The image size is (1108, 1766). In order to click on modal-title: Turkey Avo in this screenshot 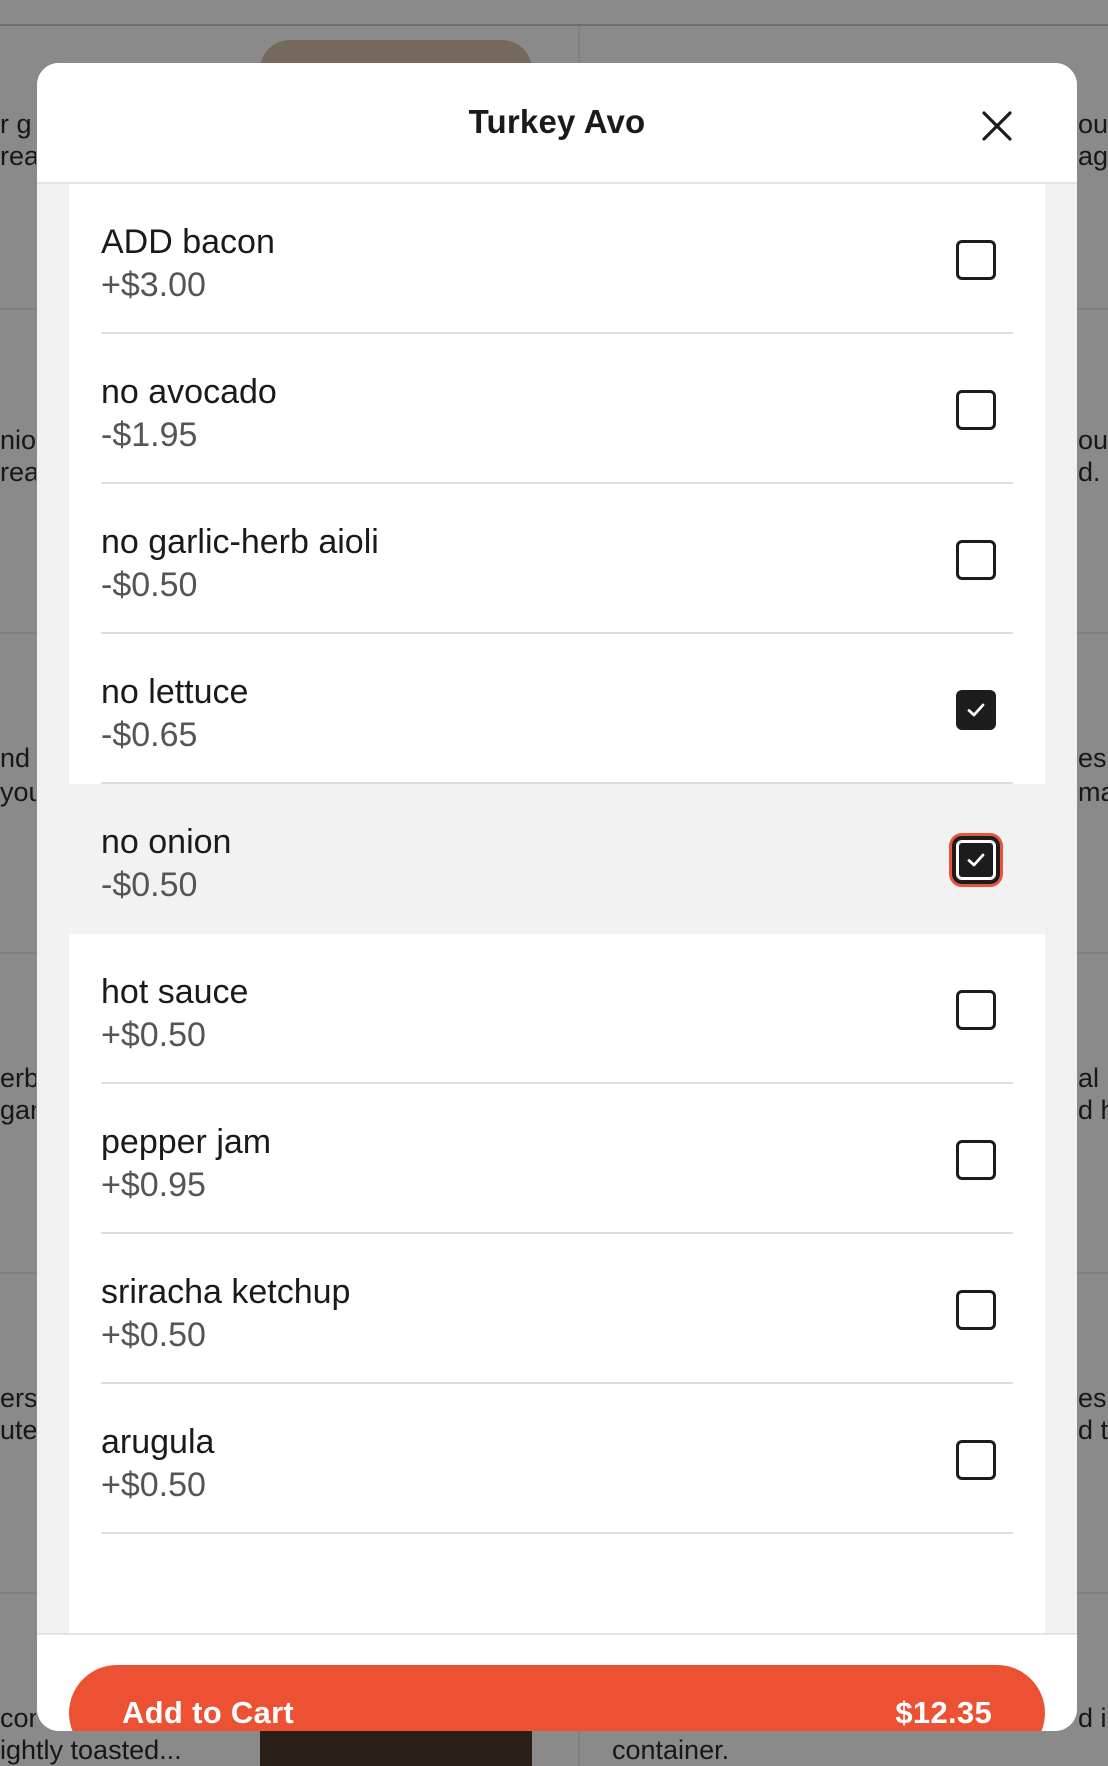, I will do `click(557, 121)`.